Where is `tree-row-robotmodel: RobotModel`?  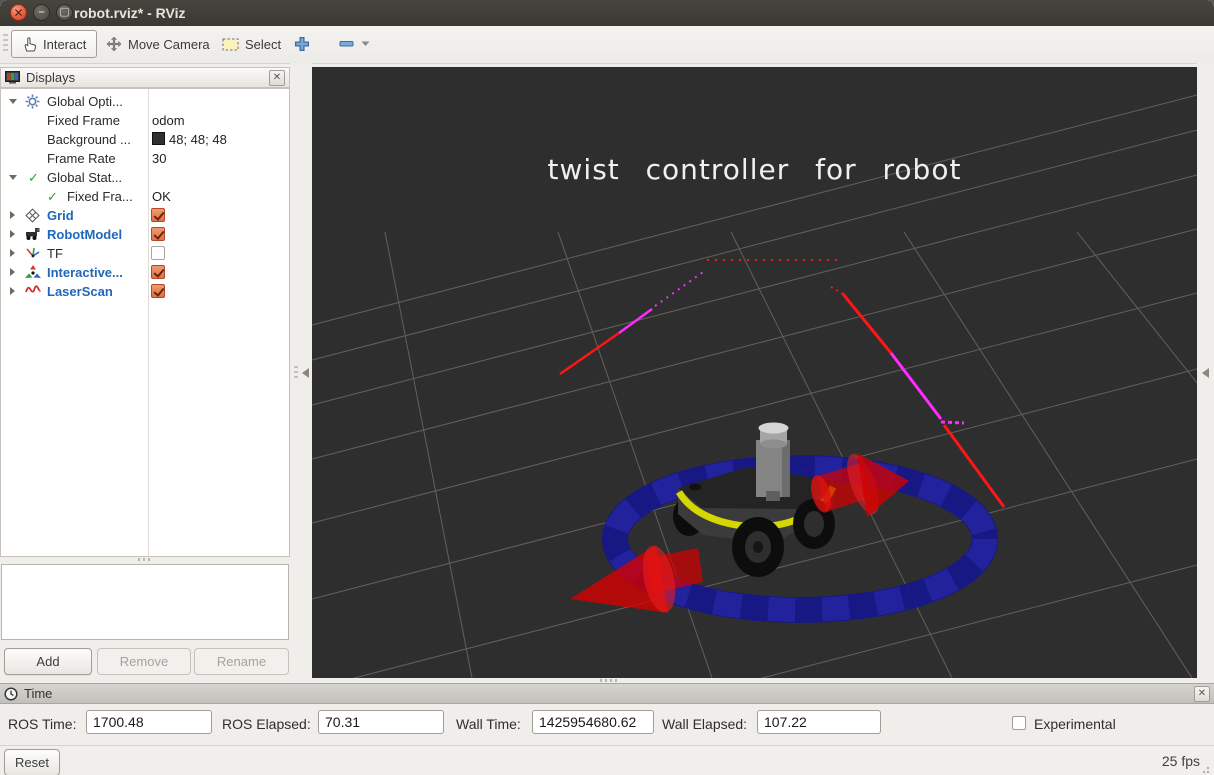 tree-row-robotmodel: RobotModel is located at coordinates (145, 234).